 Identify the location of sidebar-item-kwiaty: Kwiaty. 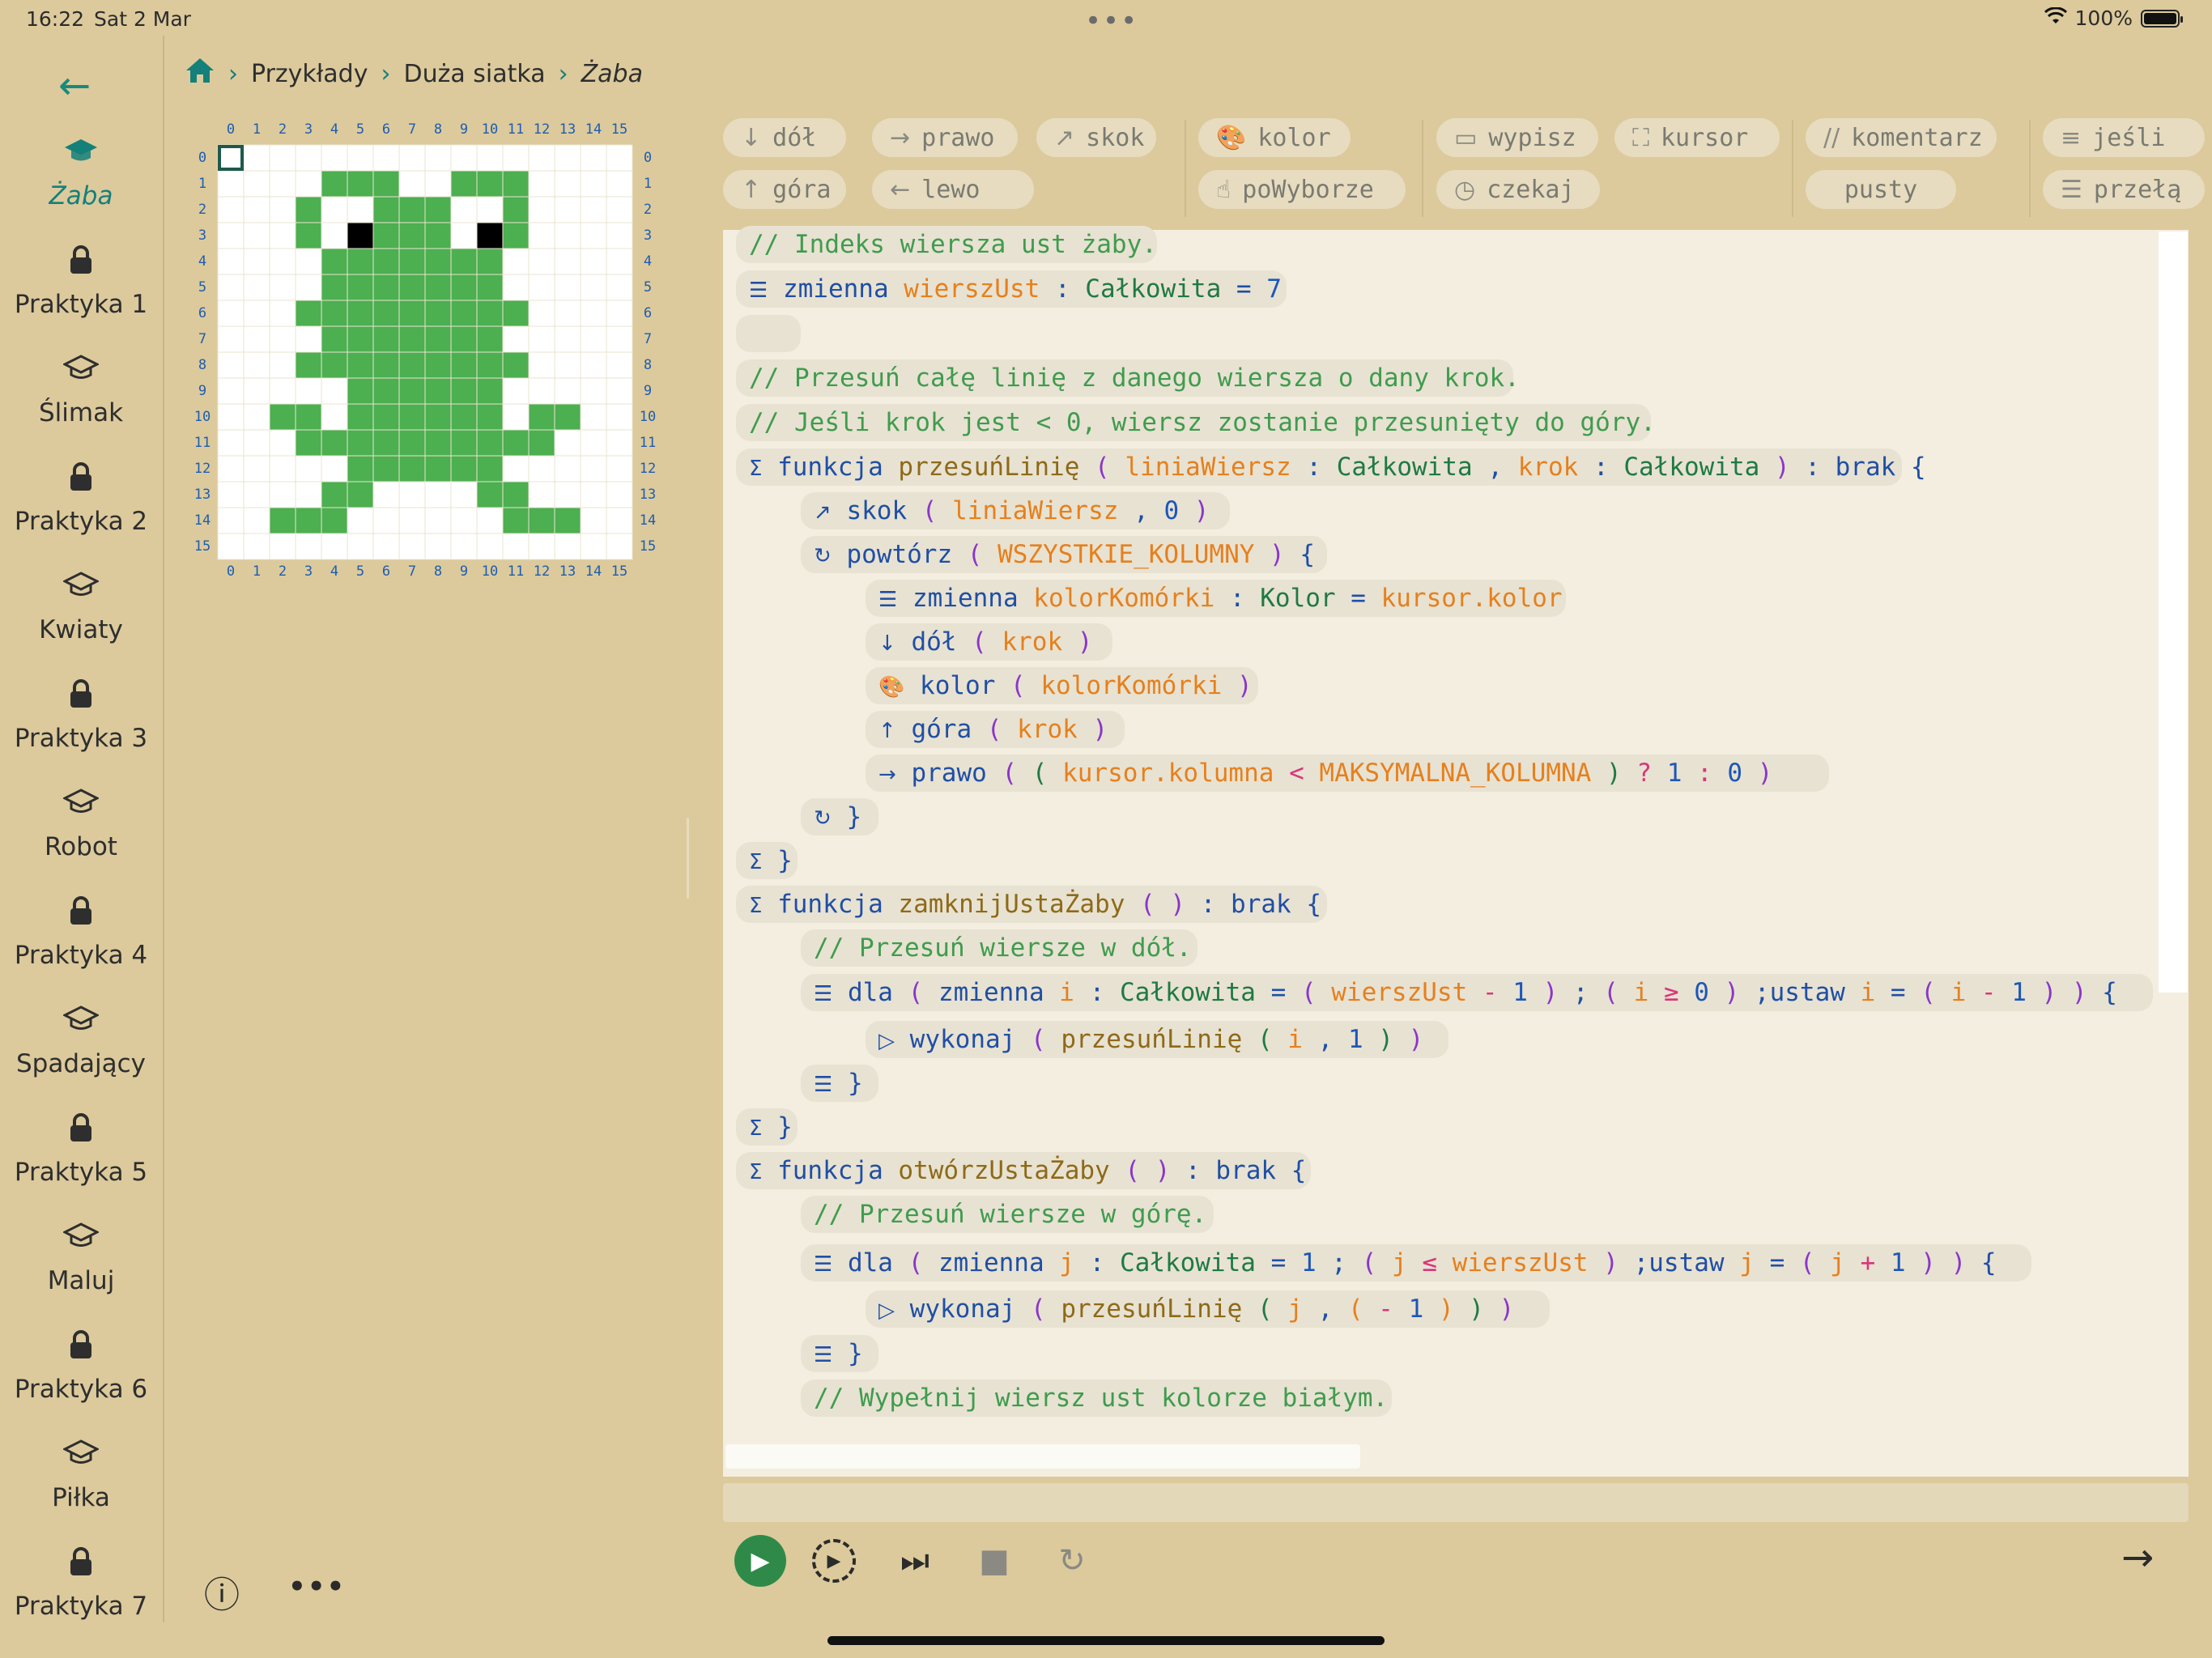
(81, 607).